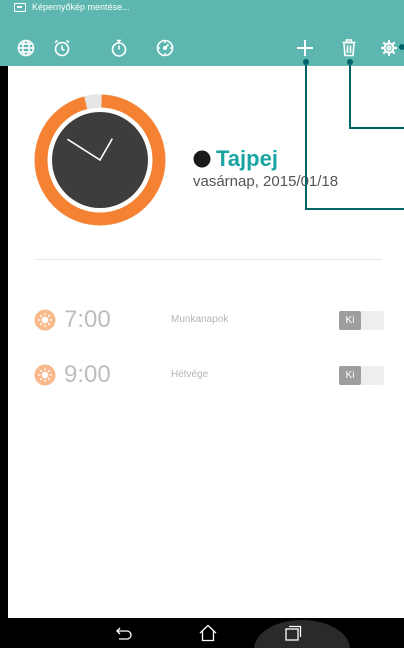 The width and height of the screenshot is (404, 648). Describe the element at coordinates (87, 319) in the screenshot. I see `alarm-time: 7:00` at that location.